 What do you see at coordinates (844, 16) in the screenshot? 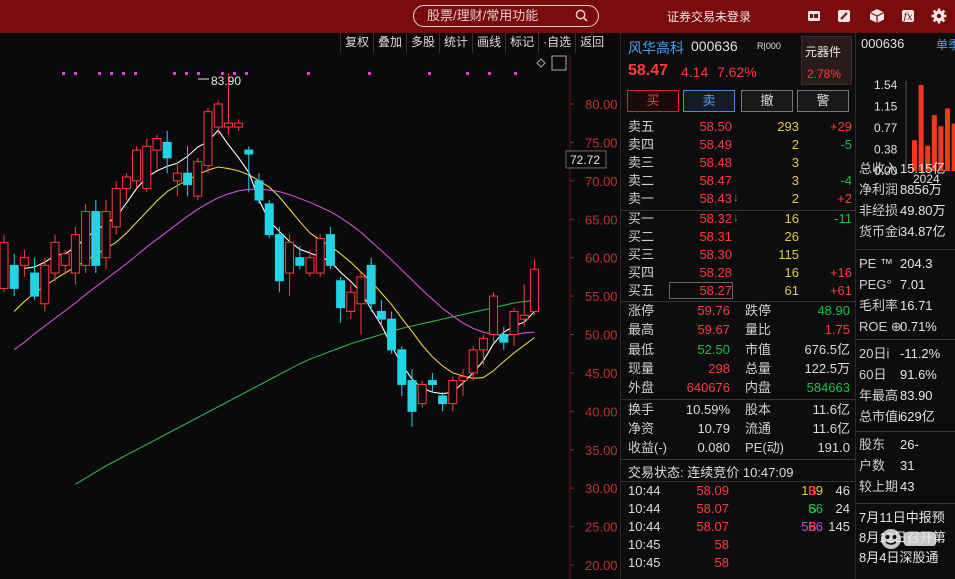
I see `edit-icon` at bounding box center [844, 16].